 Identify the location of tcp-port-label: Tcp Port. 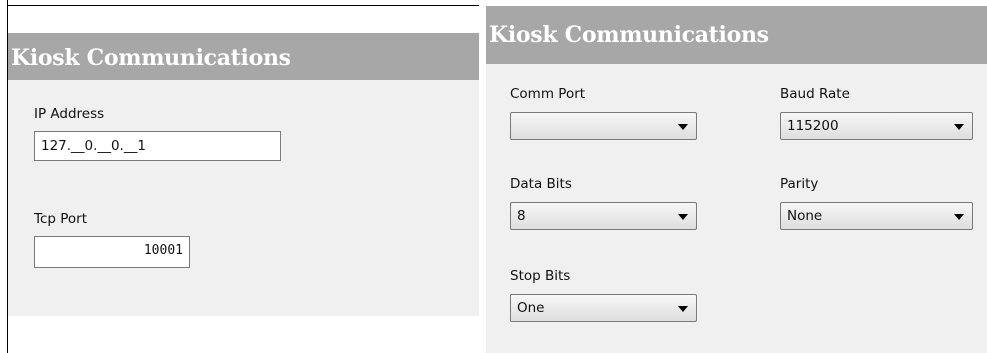
(60, 219).